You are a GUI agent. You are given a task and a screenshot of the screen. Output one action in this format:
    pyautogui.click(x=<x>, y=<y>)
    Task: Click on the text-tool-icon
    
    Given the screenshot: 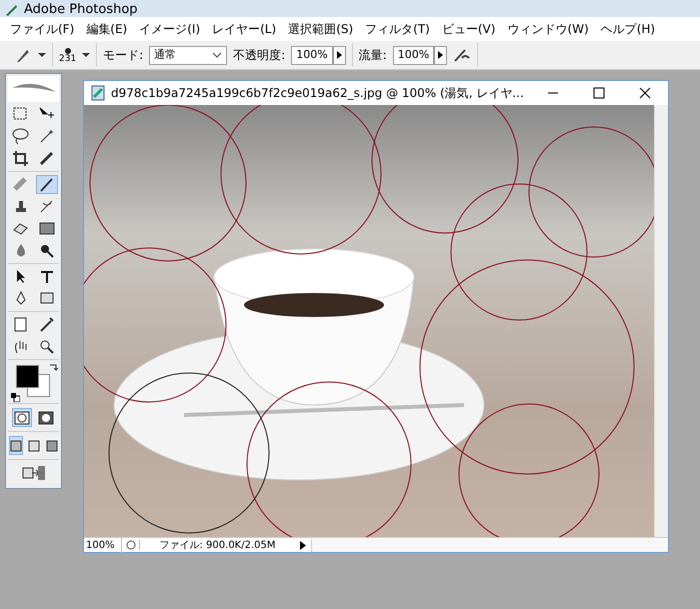 What is the action you would take?
    pyautogui.click(x=46, y=276)
    